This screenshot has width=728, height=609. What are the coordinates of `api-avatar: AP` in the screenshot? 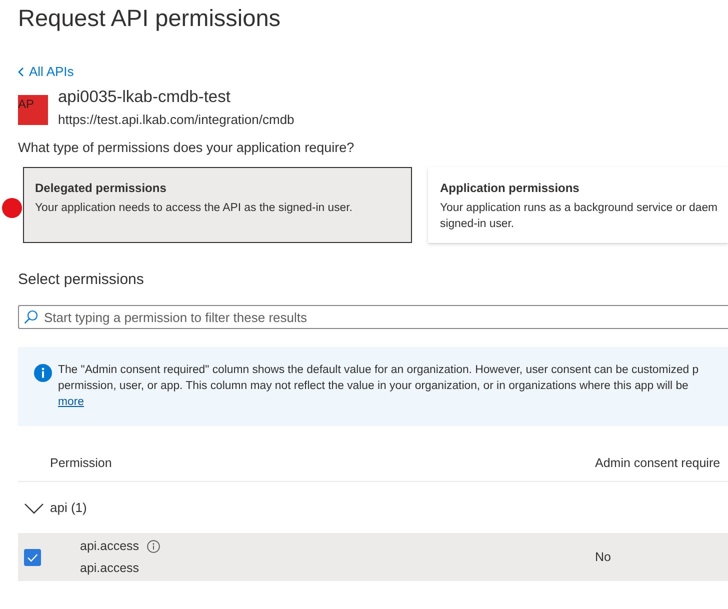 It's located at (33, 110).